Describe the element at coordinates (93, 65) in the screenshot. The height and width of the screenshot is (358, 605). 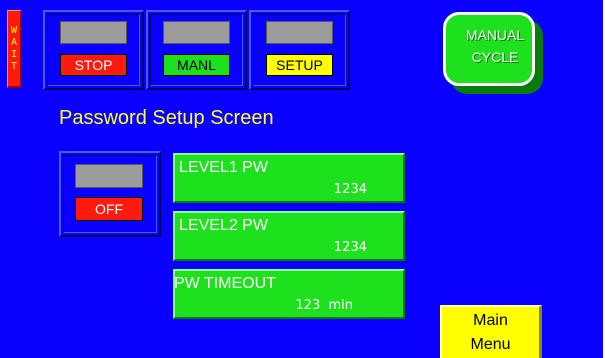
I see `stop-button-label: STOP` at that location.